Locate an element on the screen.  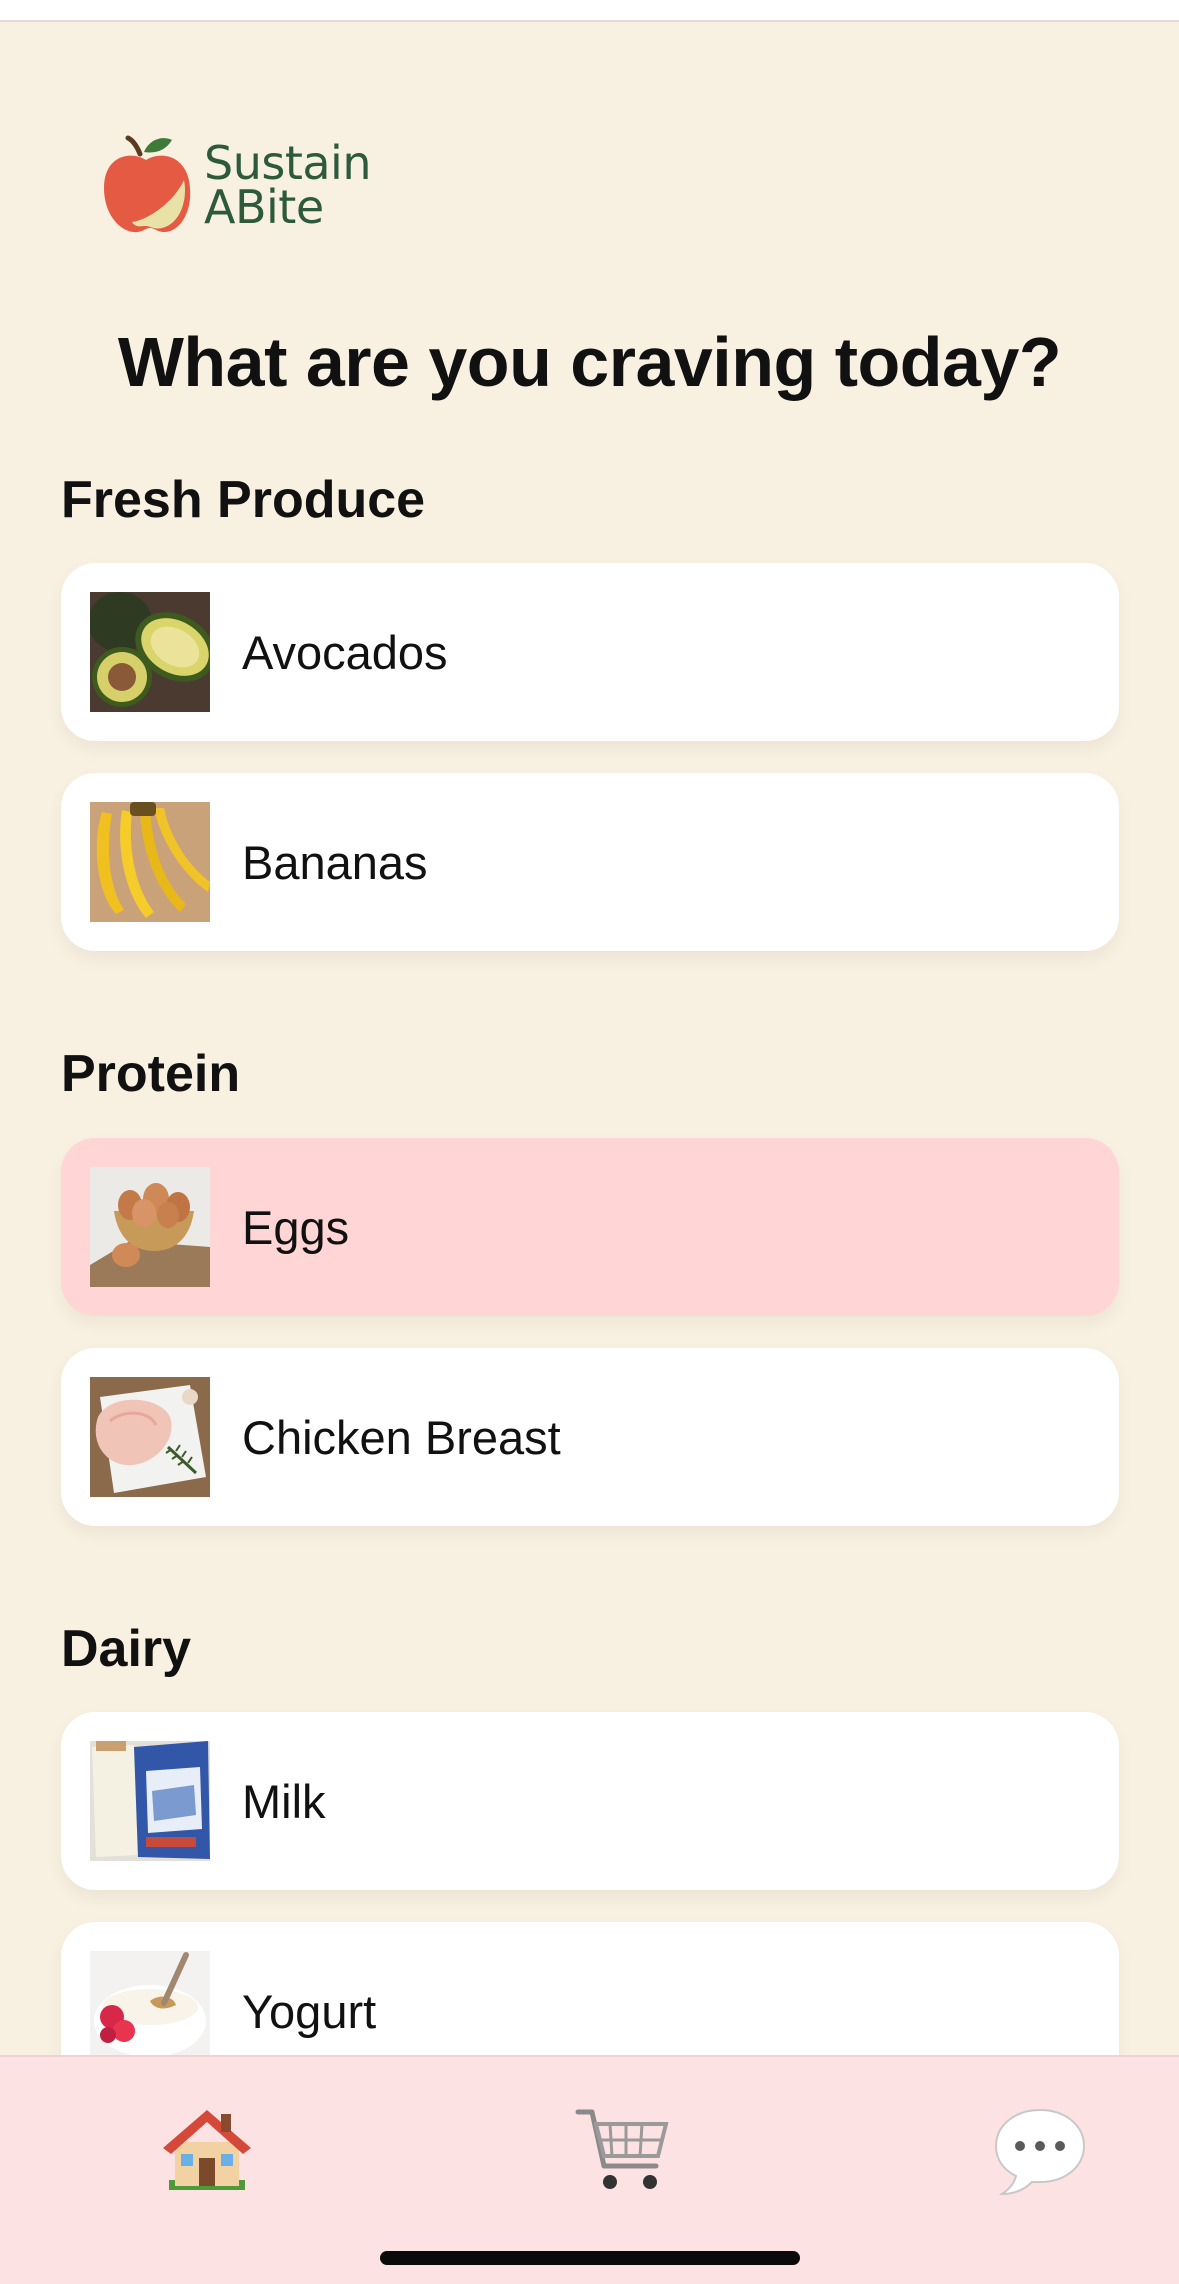
speech-bubble-icon is located at coordinates (1040, 2152).